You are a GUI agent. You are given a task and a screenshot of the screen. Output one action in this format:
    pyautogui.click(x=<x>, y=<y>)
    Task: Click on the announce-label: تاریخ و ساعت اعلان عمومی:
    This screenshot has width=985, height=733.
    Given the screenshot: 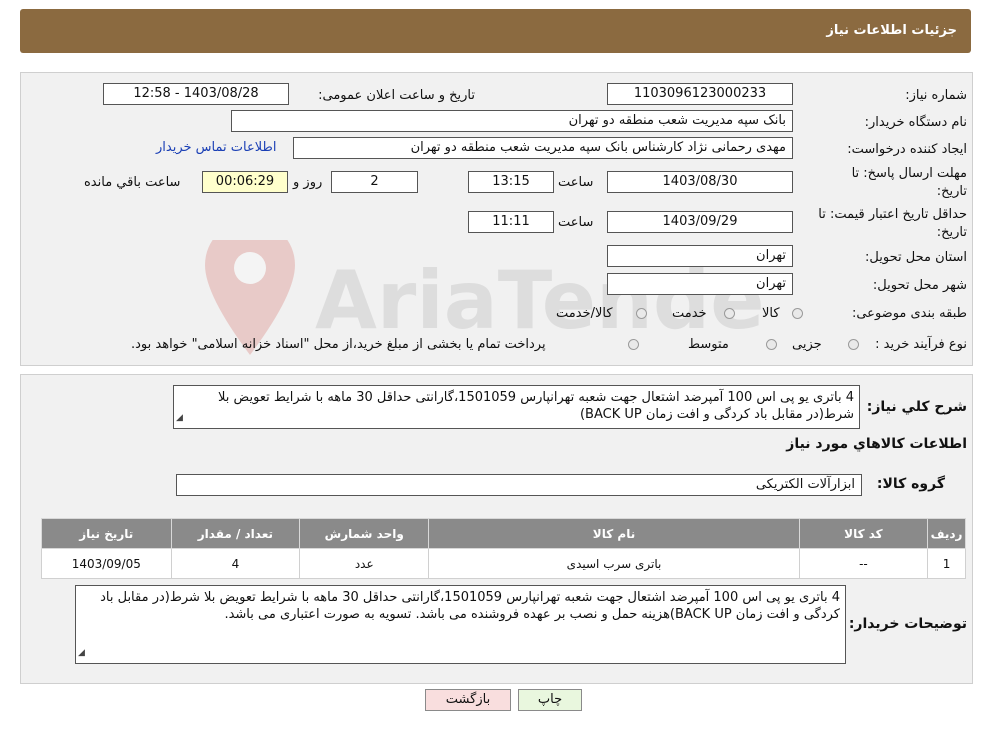 What is the action you would take?
    pyautogui.click(x=396, y=95)
    